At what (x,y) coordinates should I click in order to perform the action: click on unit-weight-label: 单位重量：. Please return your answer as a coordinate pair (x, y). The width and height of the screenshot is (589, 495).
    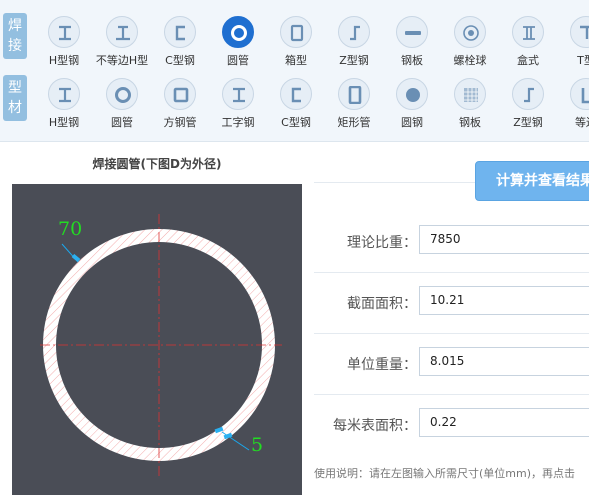
    Looking at the image, I should click on (382, 365).